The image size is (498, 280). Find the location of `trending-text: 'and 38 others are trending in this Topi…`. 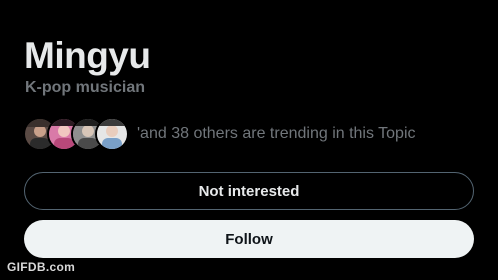

trending-text: 'and 38 others are trending in this Topi… is located at coordinates (276, 133).